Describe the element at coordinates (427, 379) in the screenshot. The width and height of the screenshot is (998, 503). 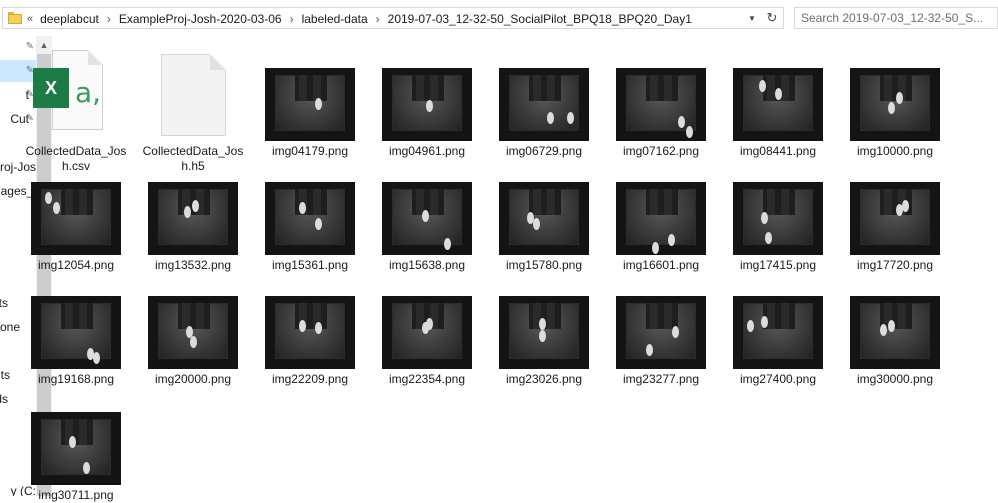
I see `file-name: img22354.png` at that location.